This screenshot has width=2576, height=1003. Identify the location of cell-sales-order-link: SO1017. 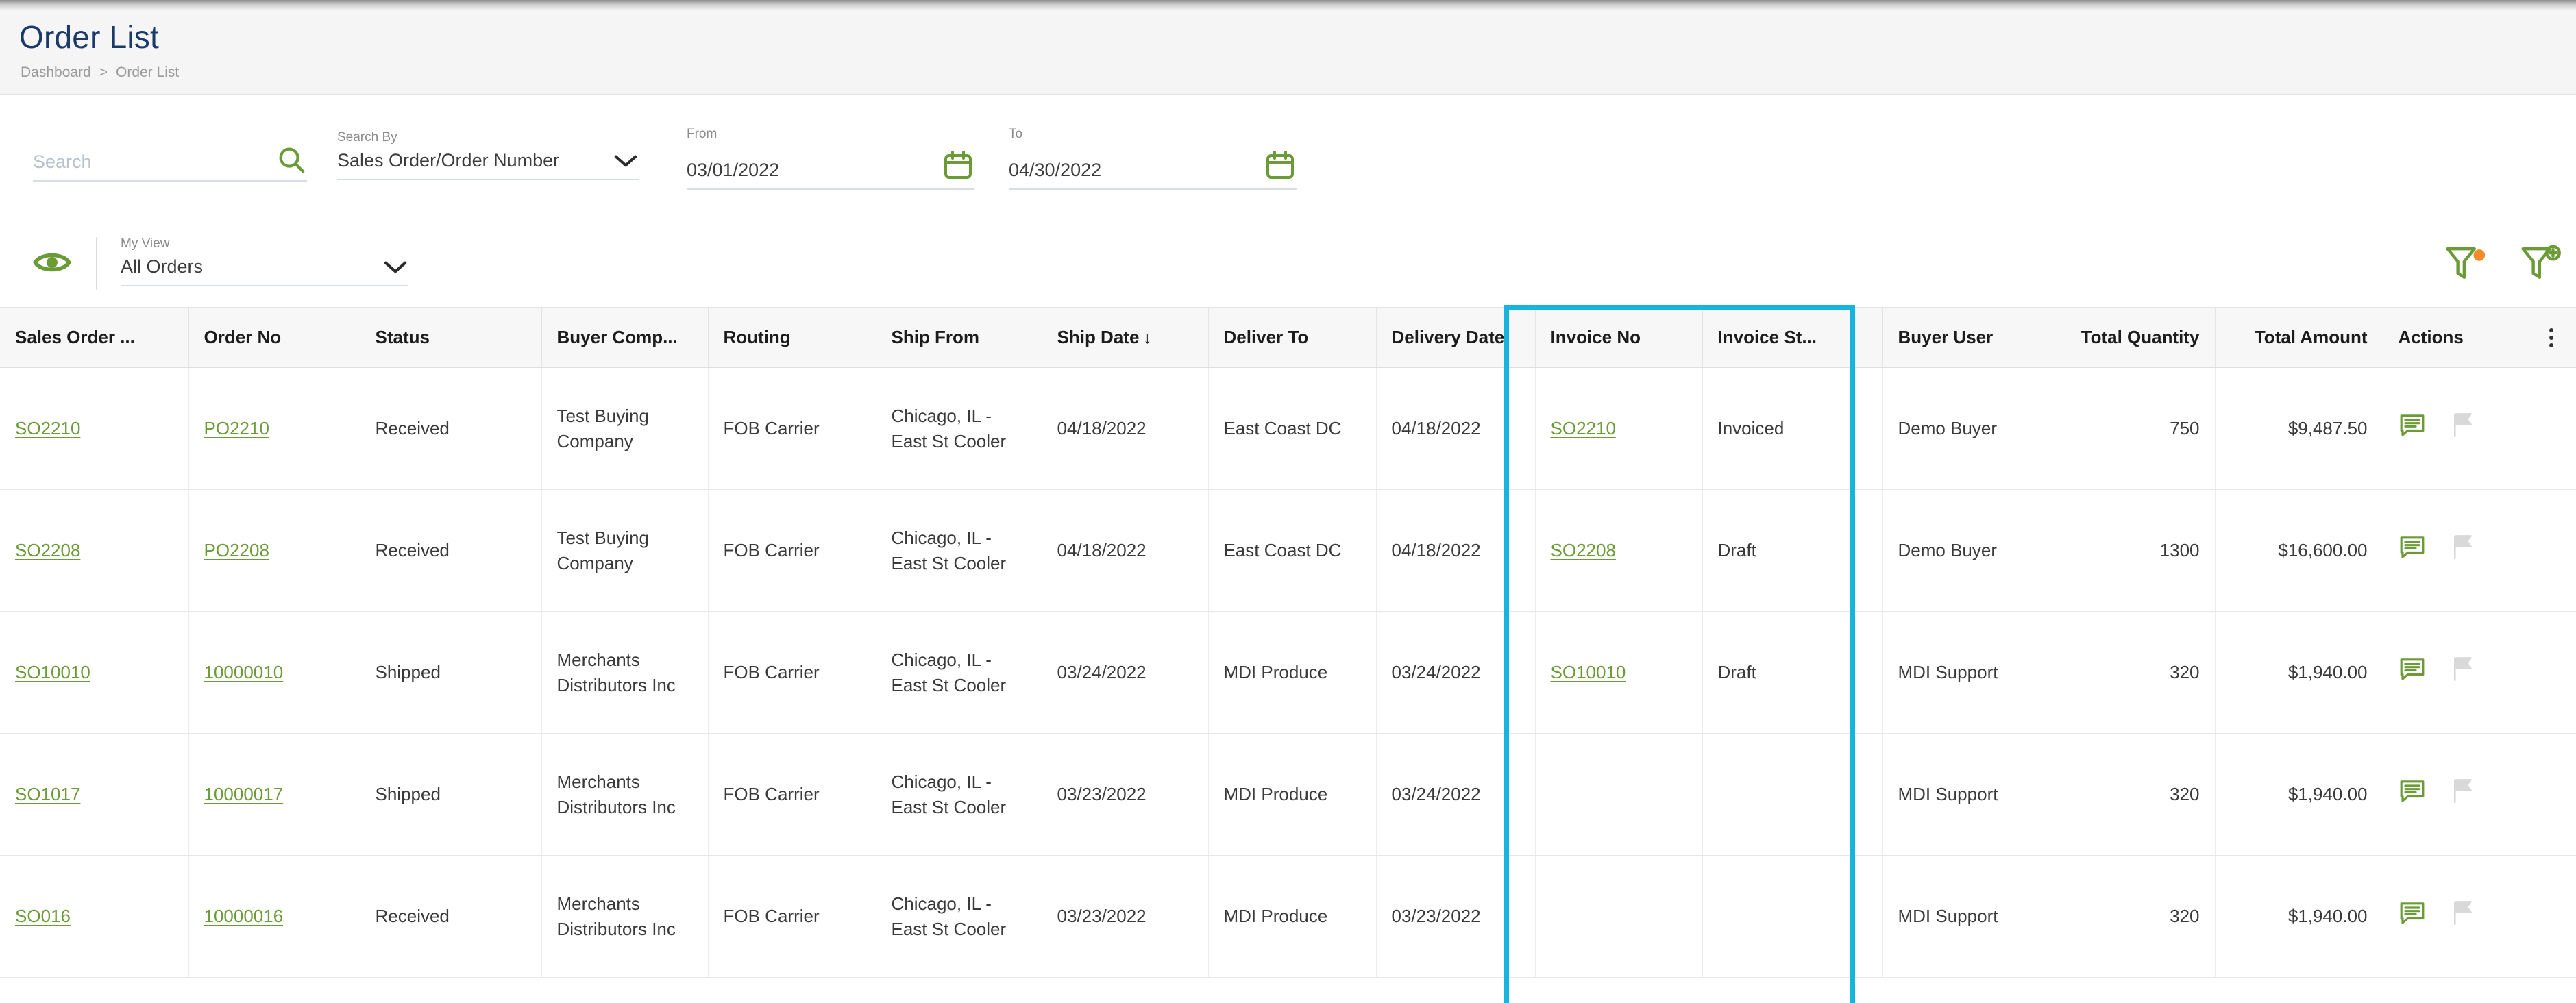
(47, 794).